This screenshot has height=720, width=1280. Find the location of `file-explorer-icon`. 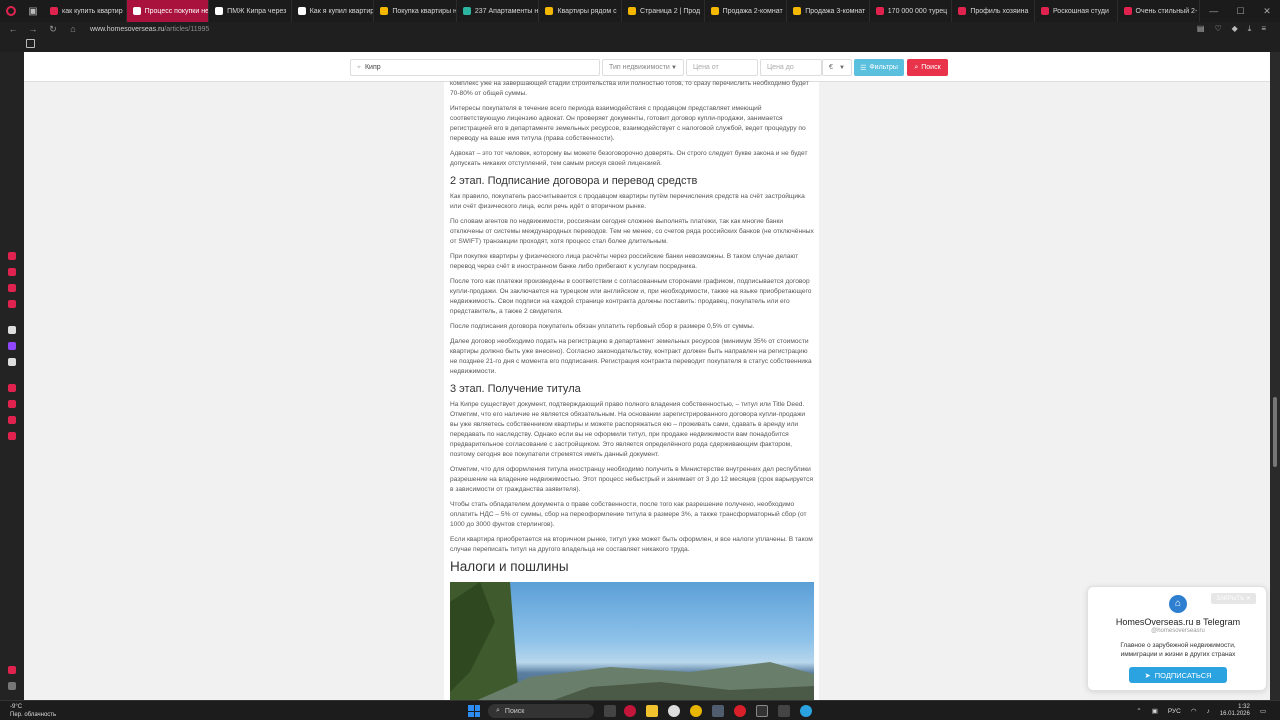

file-explorer-icon is located at coordinates (652, 711).